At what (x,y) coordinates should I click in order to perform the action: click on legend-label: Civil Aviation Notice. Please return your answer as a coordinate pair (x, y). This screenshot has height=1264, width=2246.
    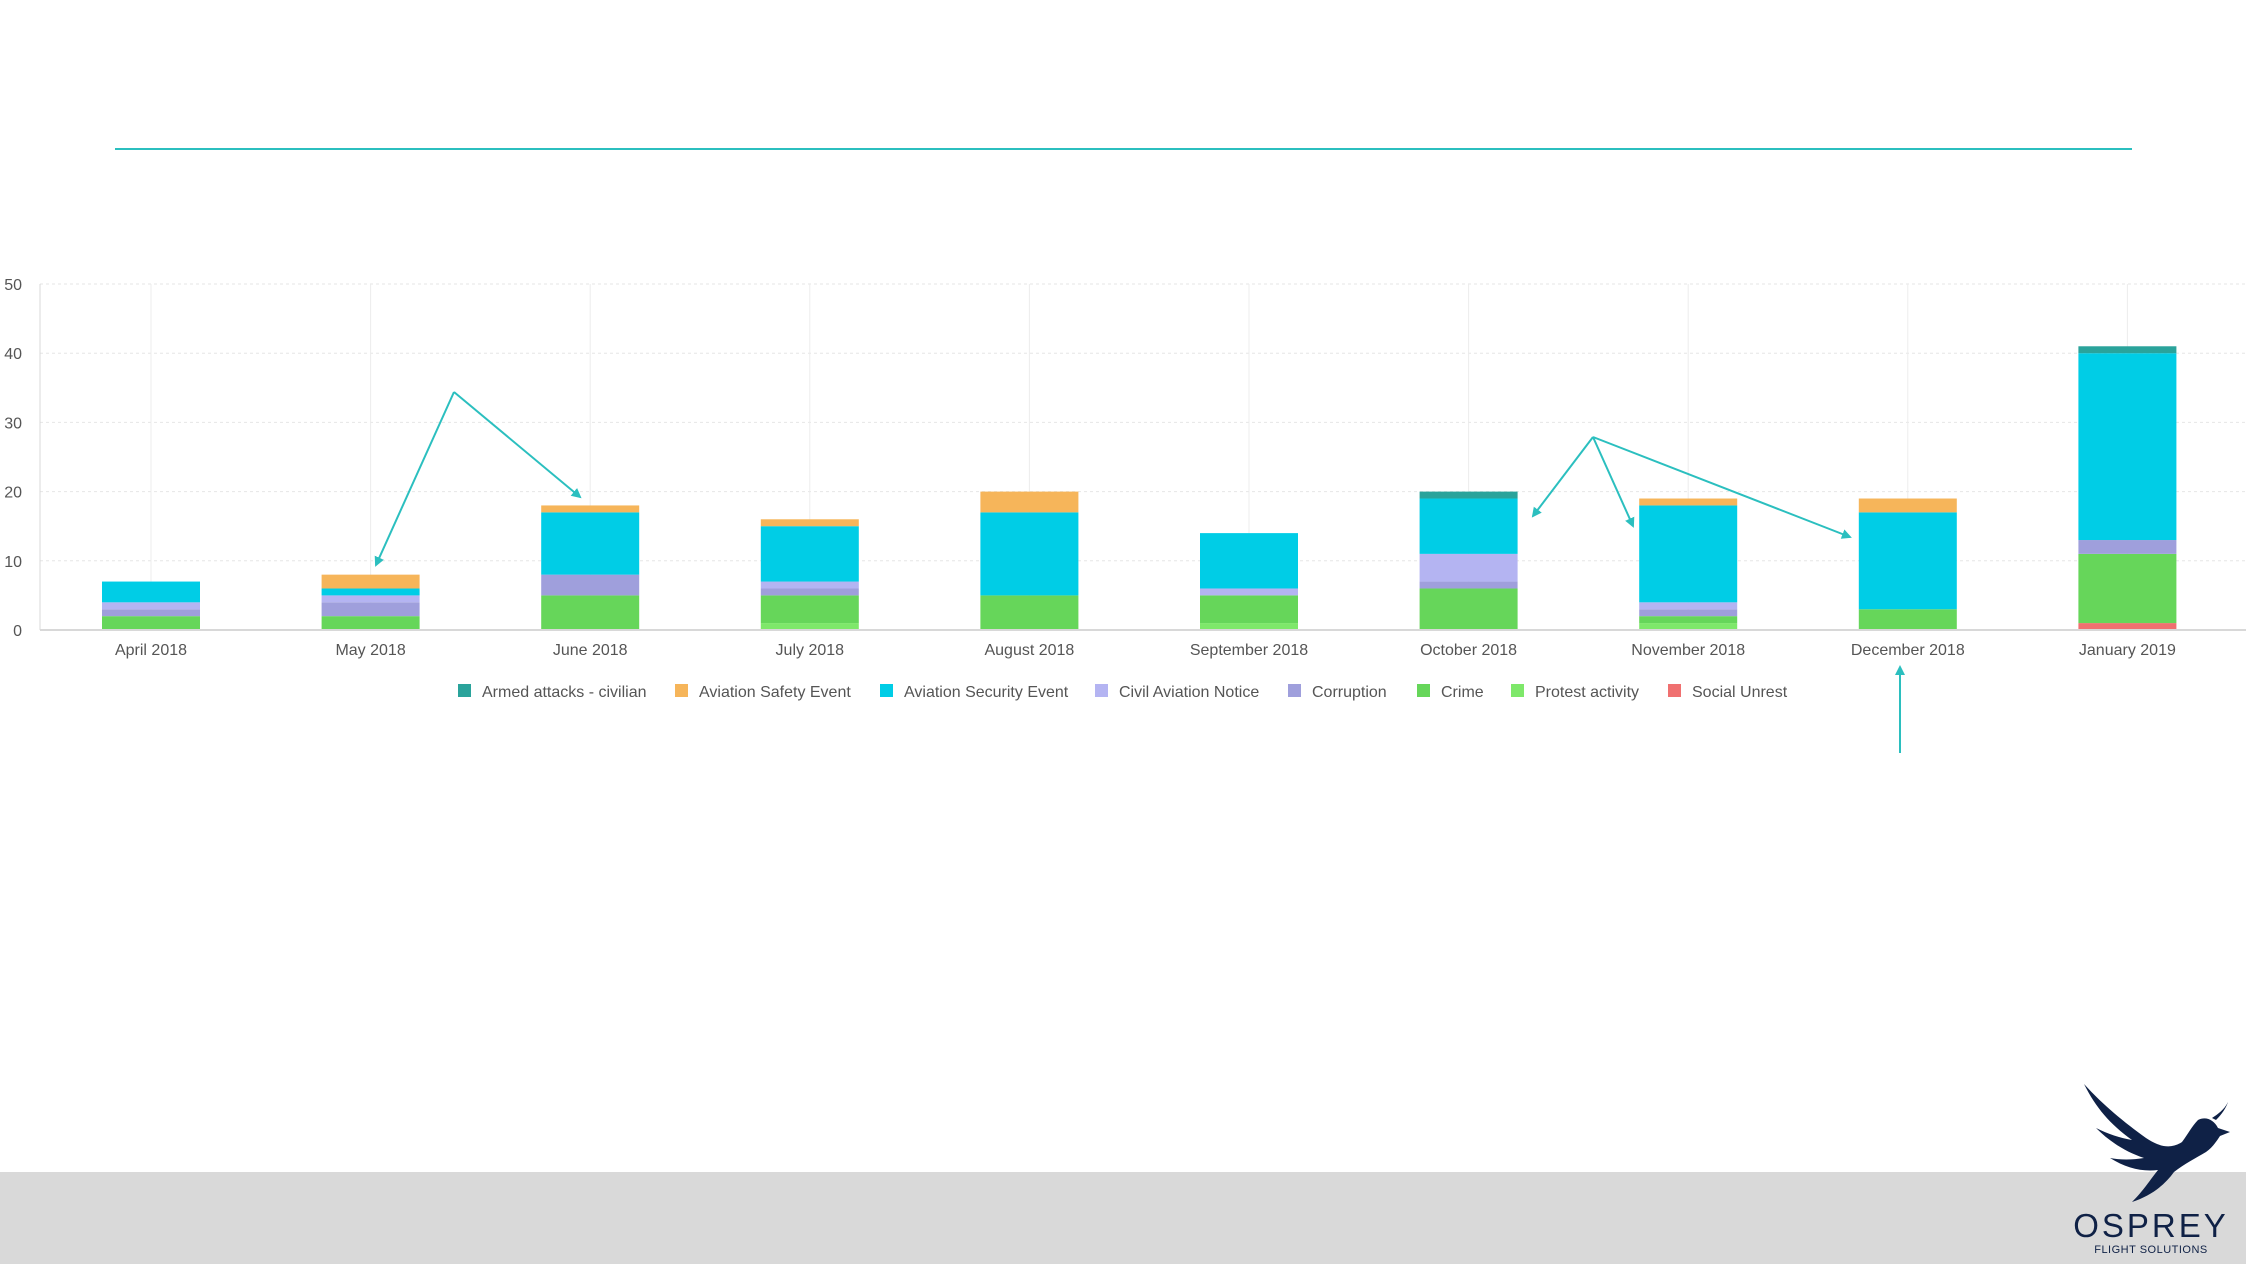
    Looking at the image, I should click on (1189, 692).